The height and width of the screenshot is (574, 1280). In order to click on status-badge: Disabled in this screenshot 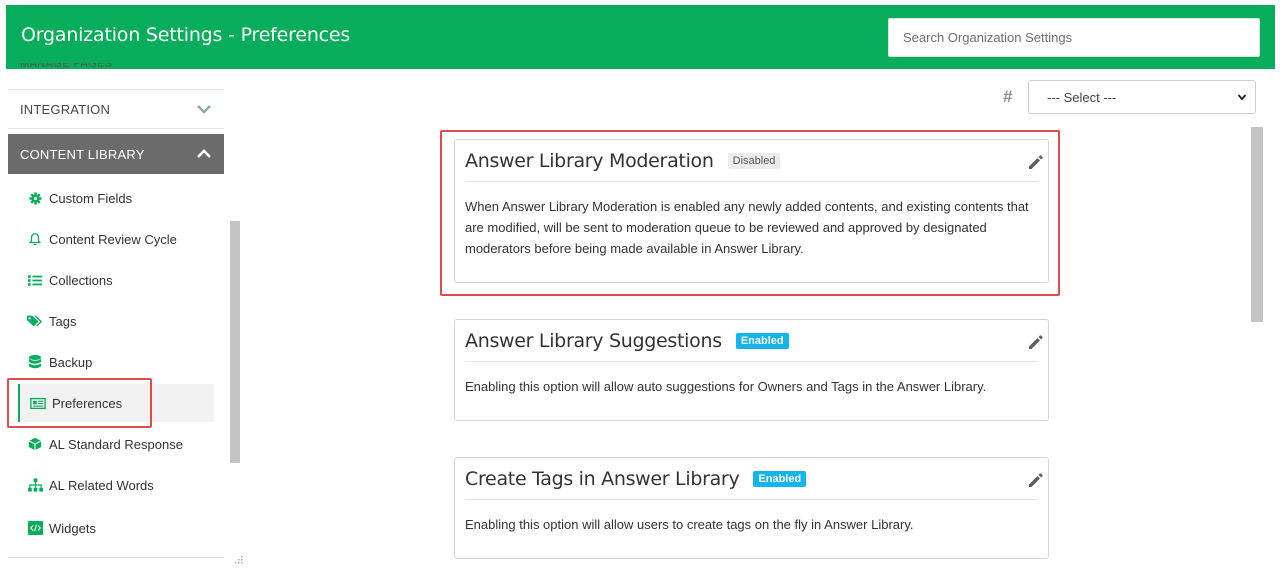, I will do `click(754, 160)`.